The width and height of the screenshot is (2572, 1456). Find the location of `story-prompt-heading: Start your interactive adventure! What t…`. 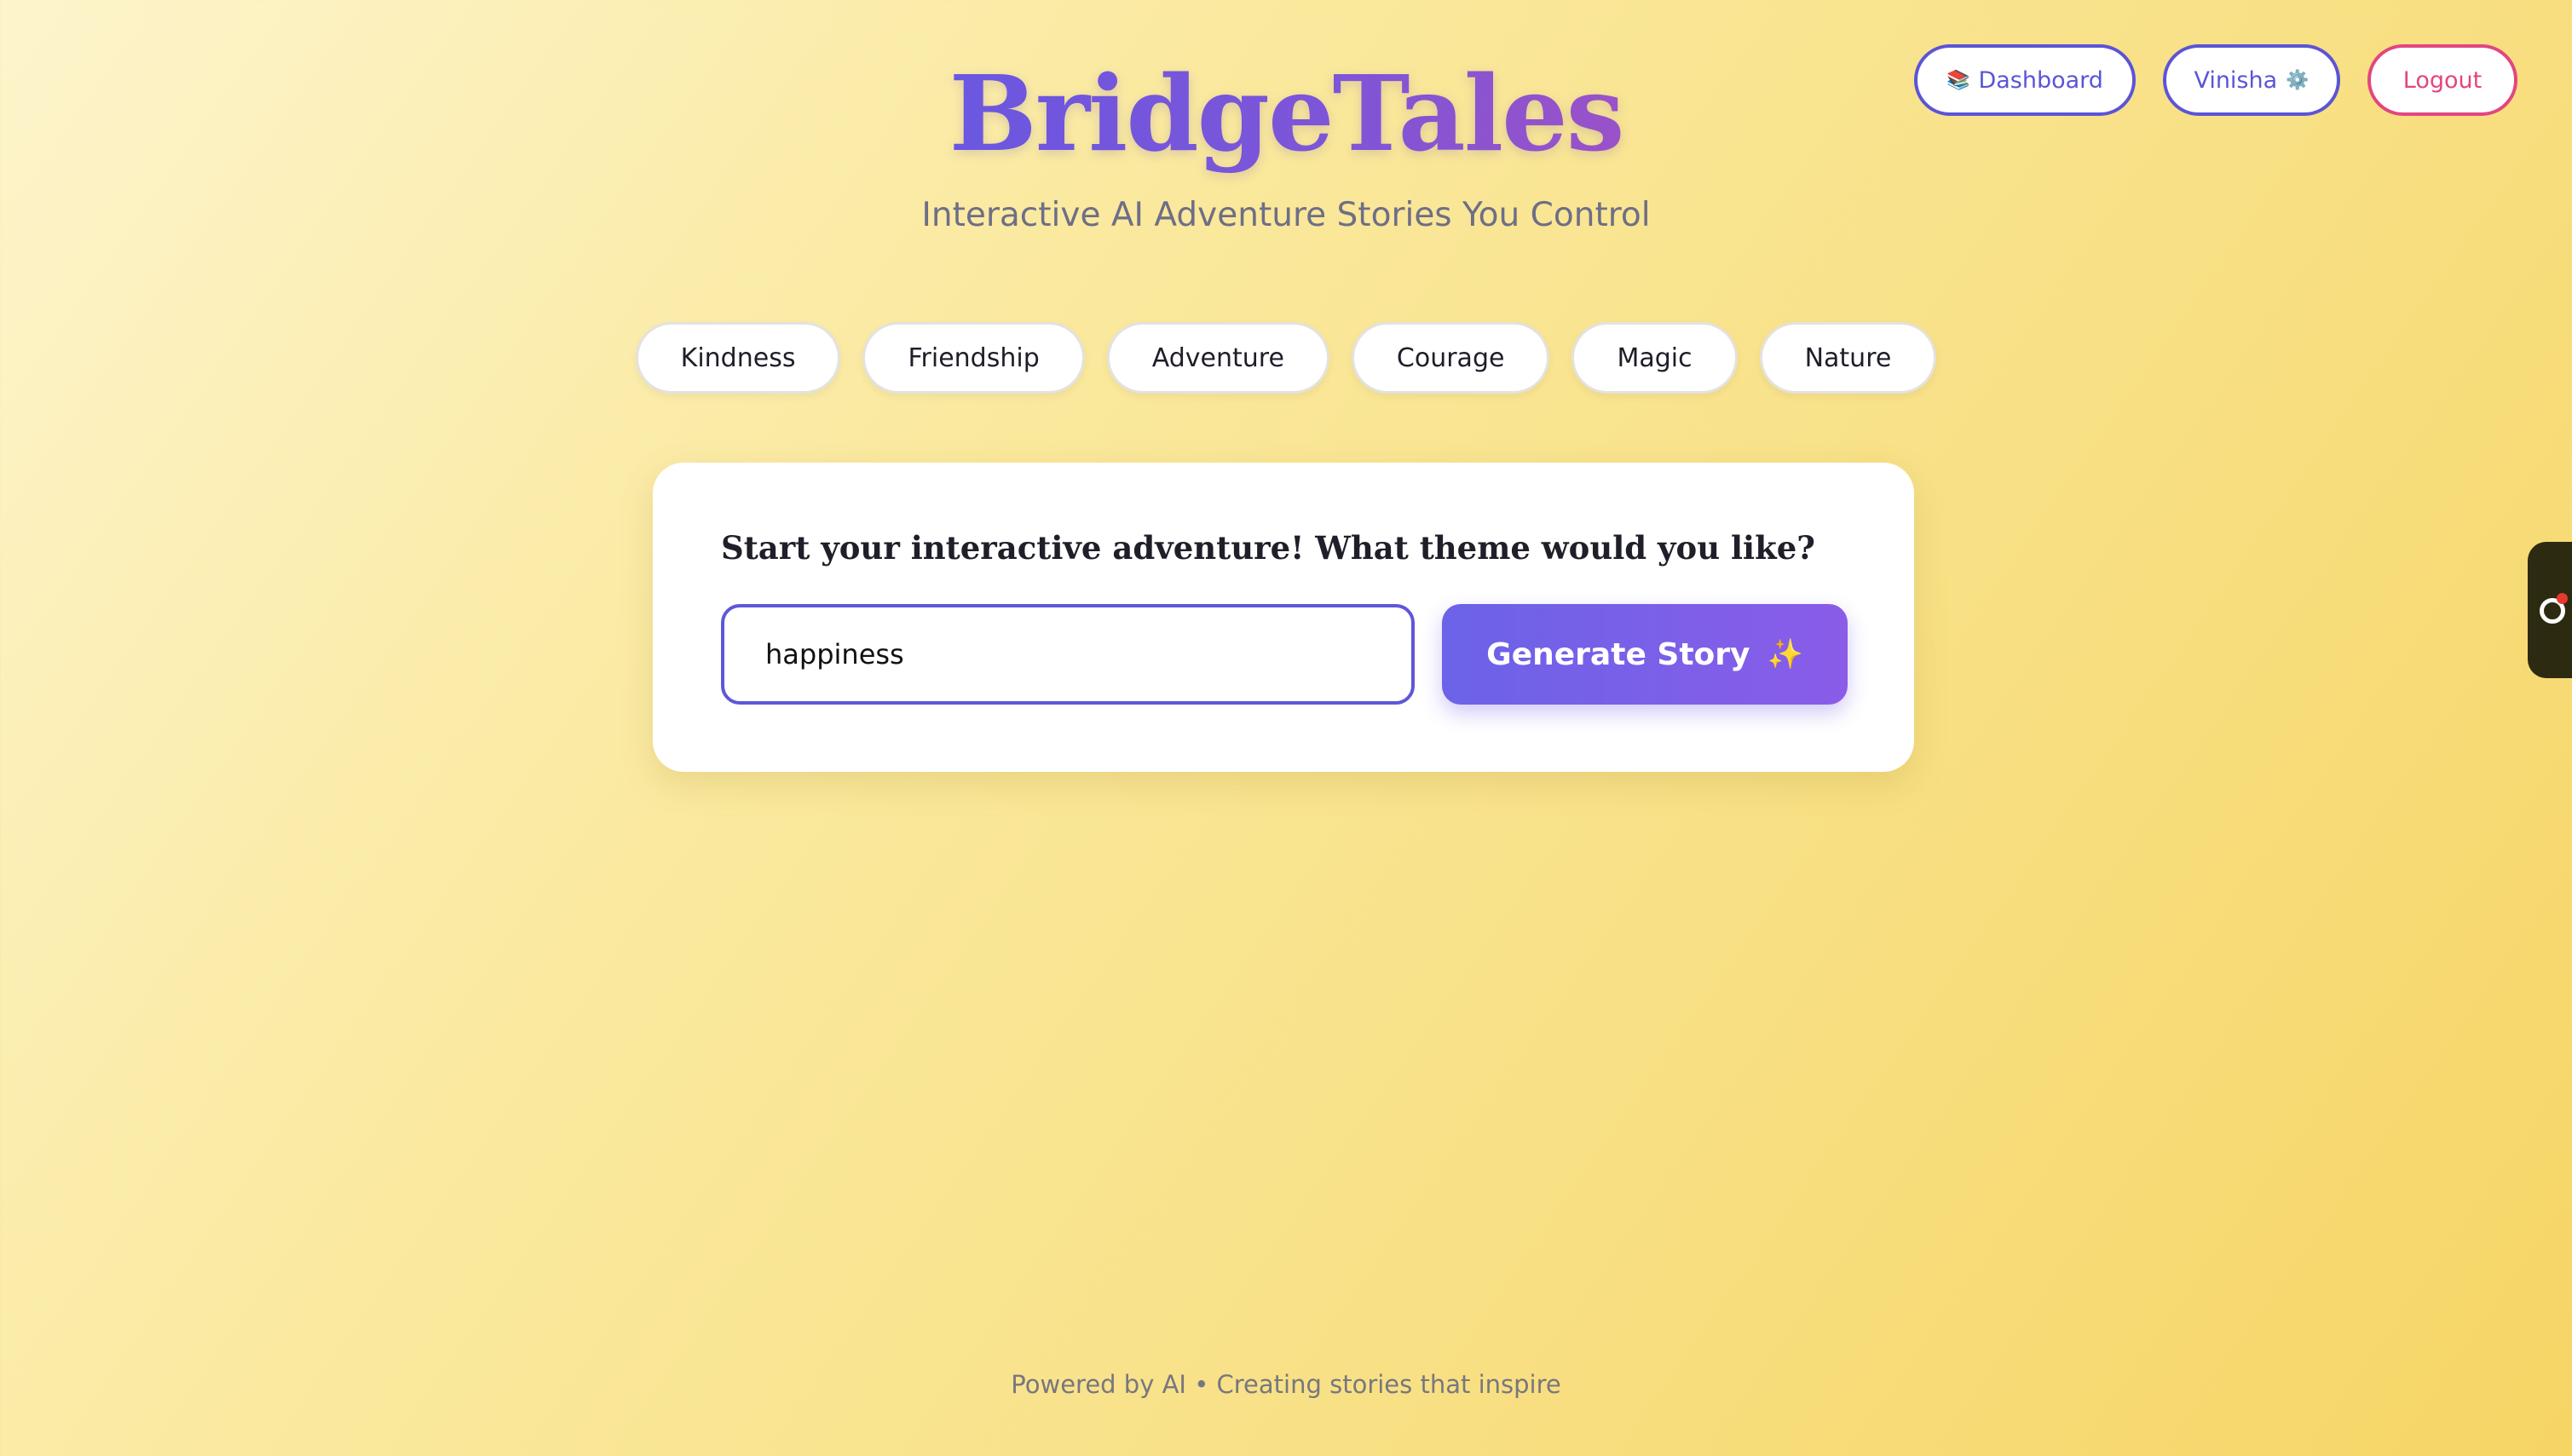

story-prompt-heading: Start your interactive adventure! What t… is located at coordinates (1268, 548).